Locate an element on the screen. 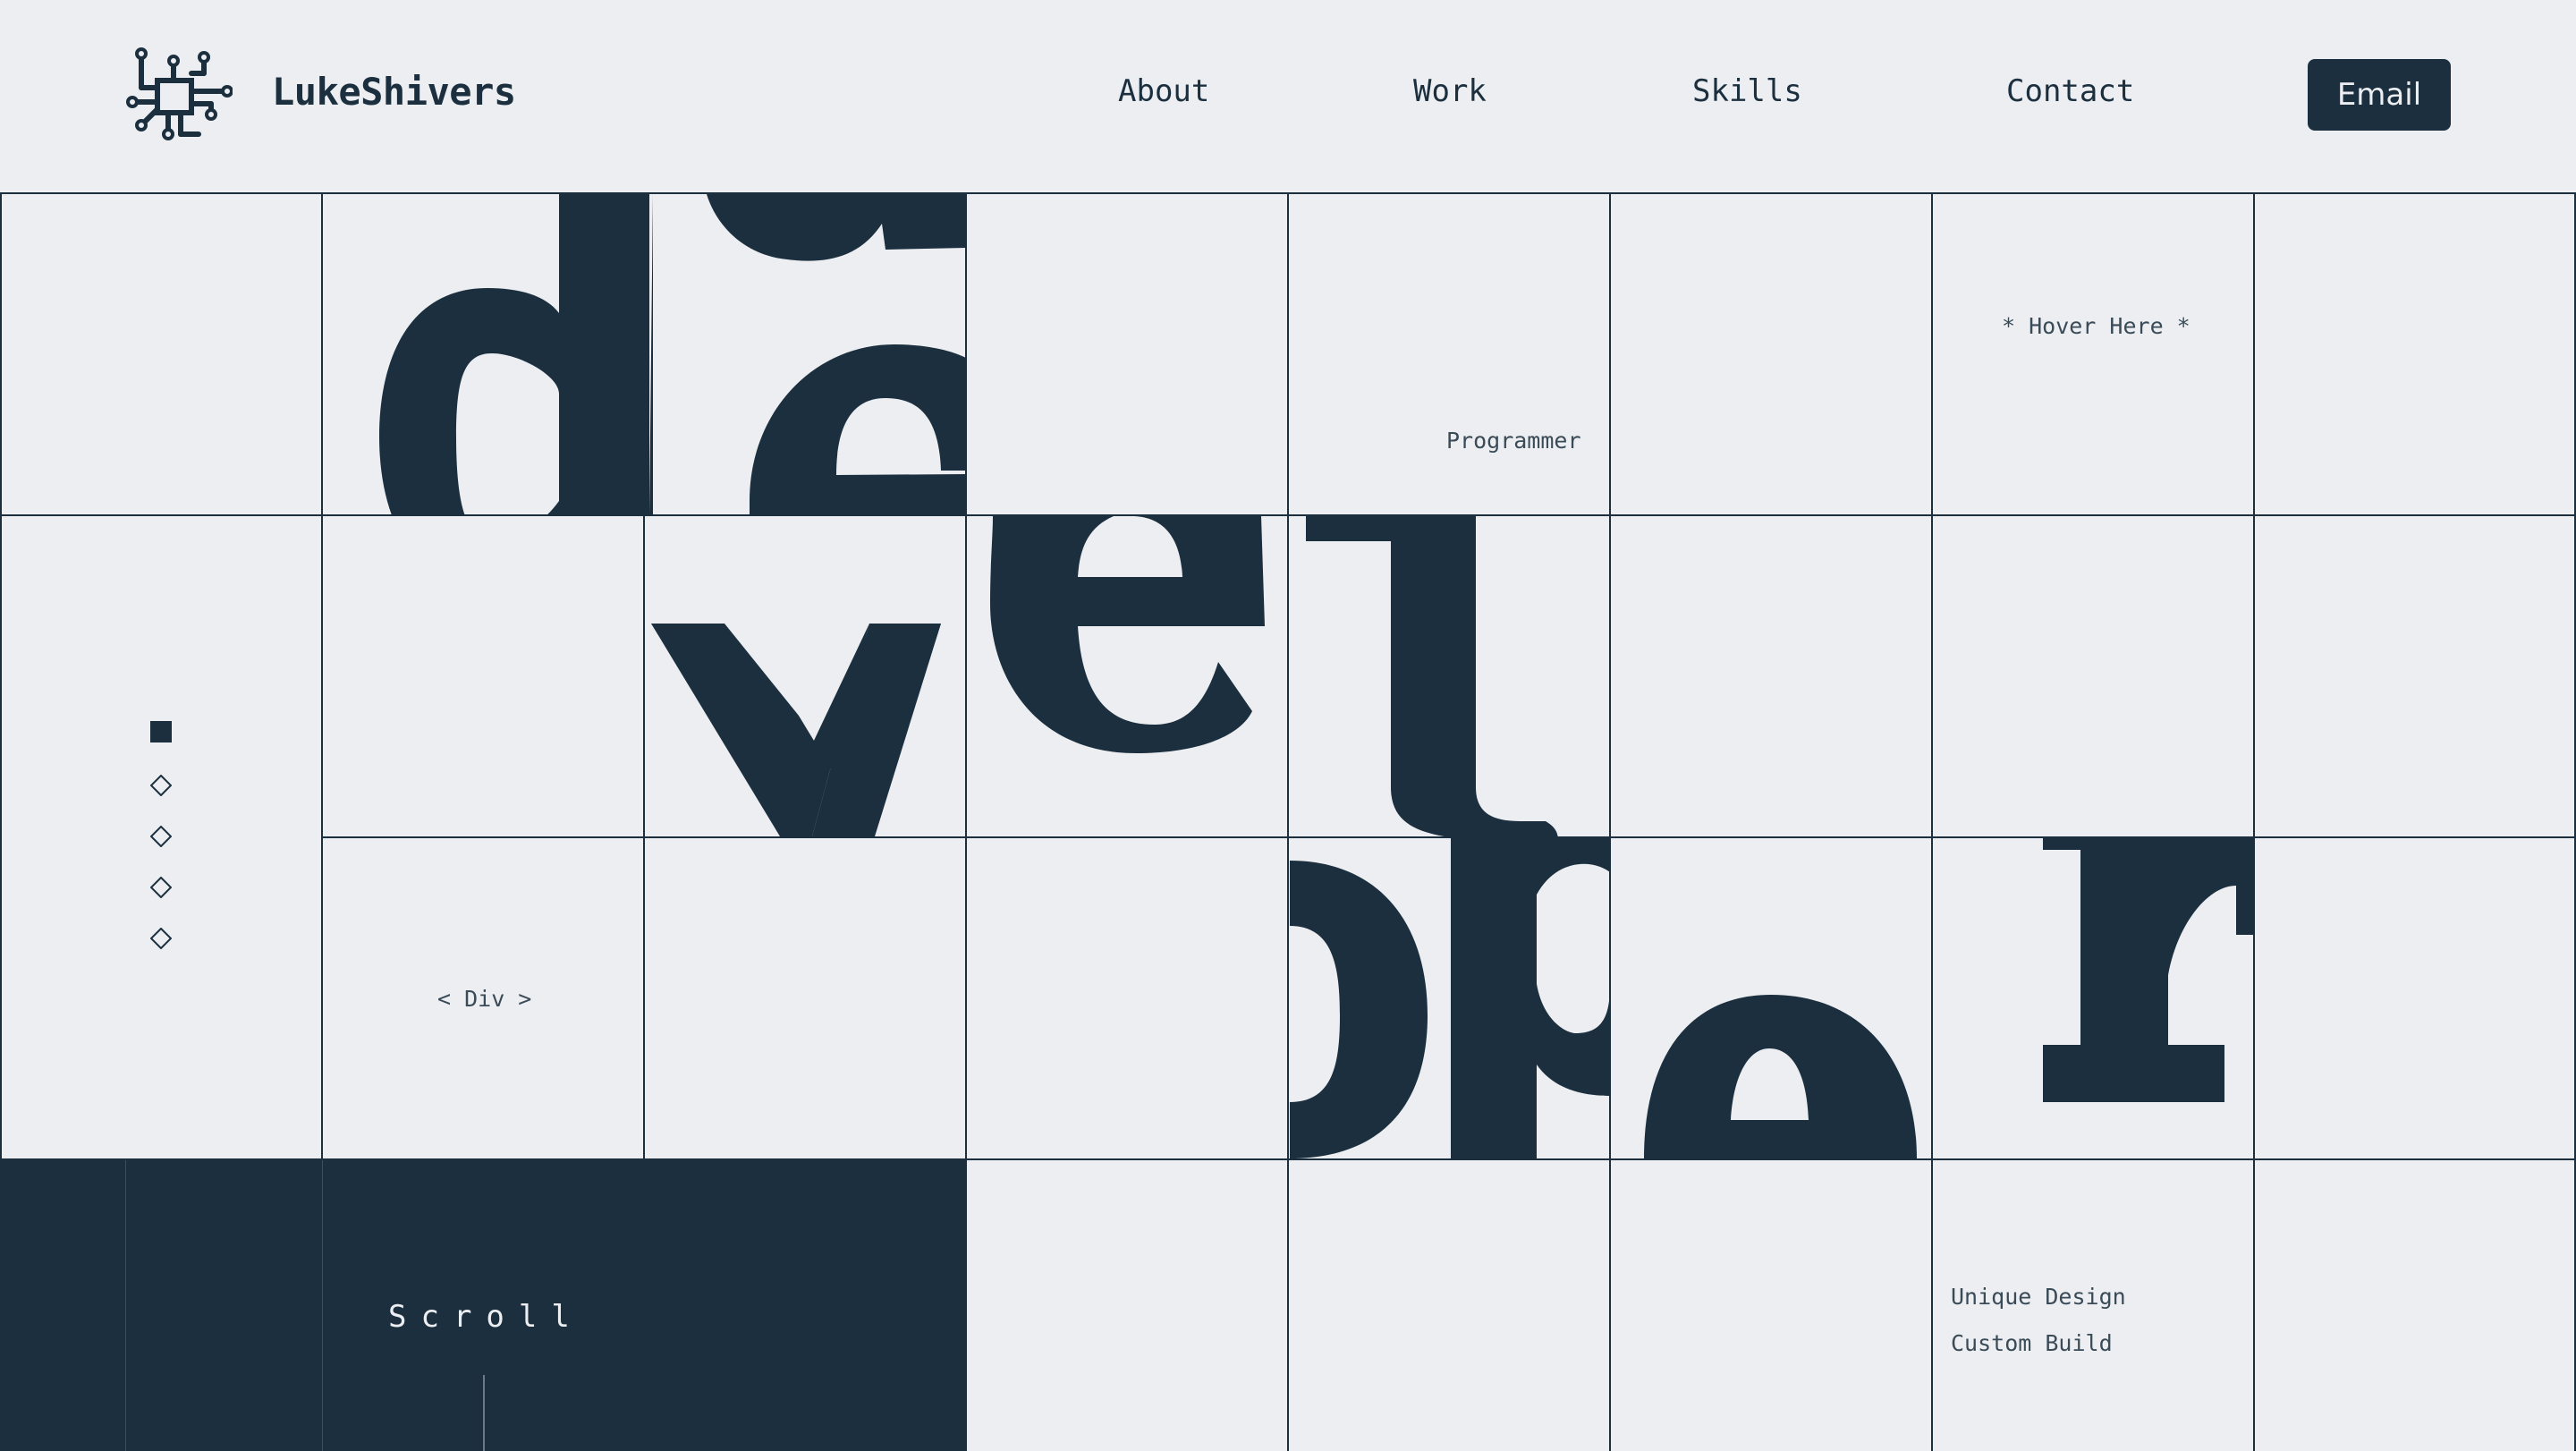 This screenshot has width=2576, height=1451. letter-e-fragment is located at coordinates (807, 354).